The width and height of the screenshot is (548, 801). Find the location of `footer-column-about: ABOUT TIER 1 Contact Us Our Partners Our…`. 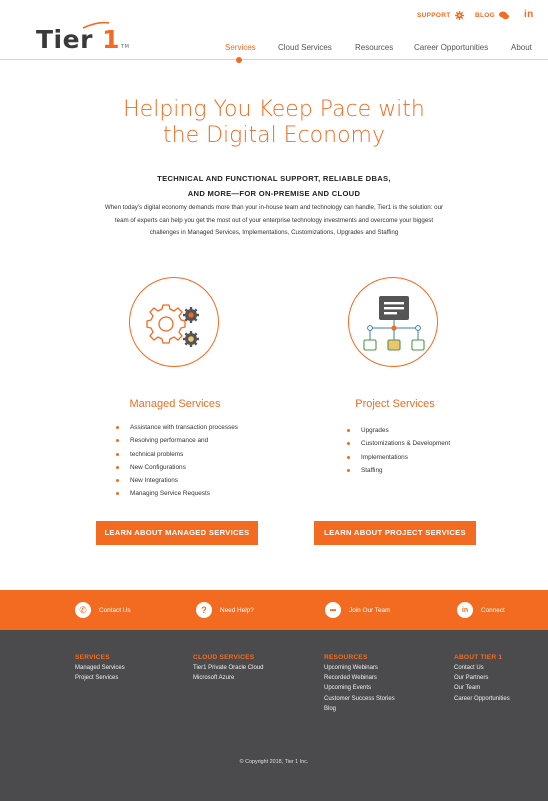

footer-column-about: ABOUT TIER 1 Contact Us Our Partners Our… is located at coordinates (482, 678).